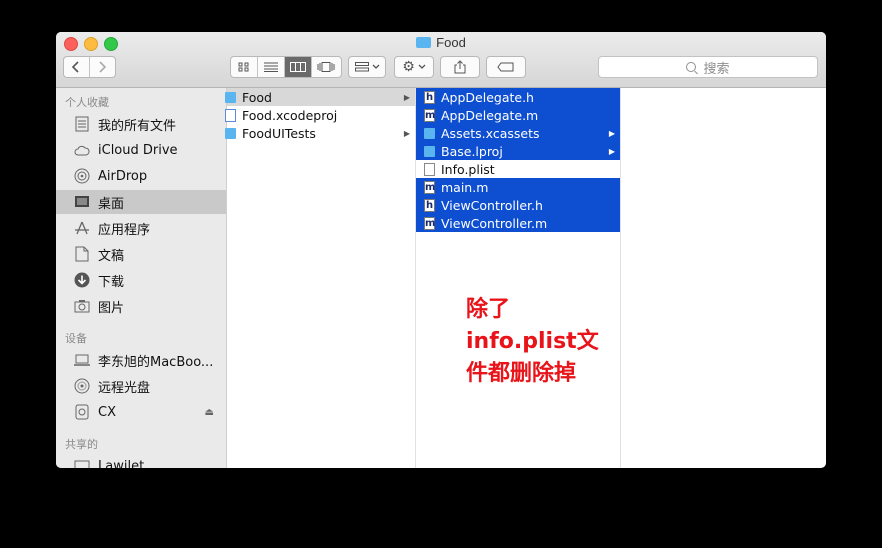  What do you see at coordinates (82, 202) in the screenshot?
I see `desktop-icon` at bounding box center [82, 202].